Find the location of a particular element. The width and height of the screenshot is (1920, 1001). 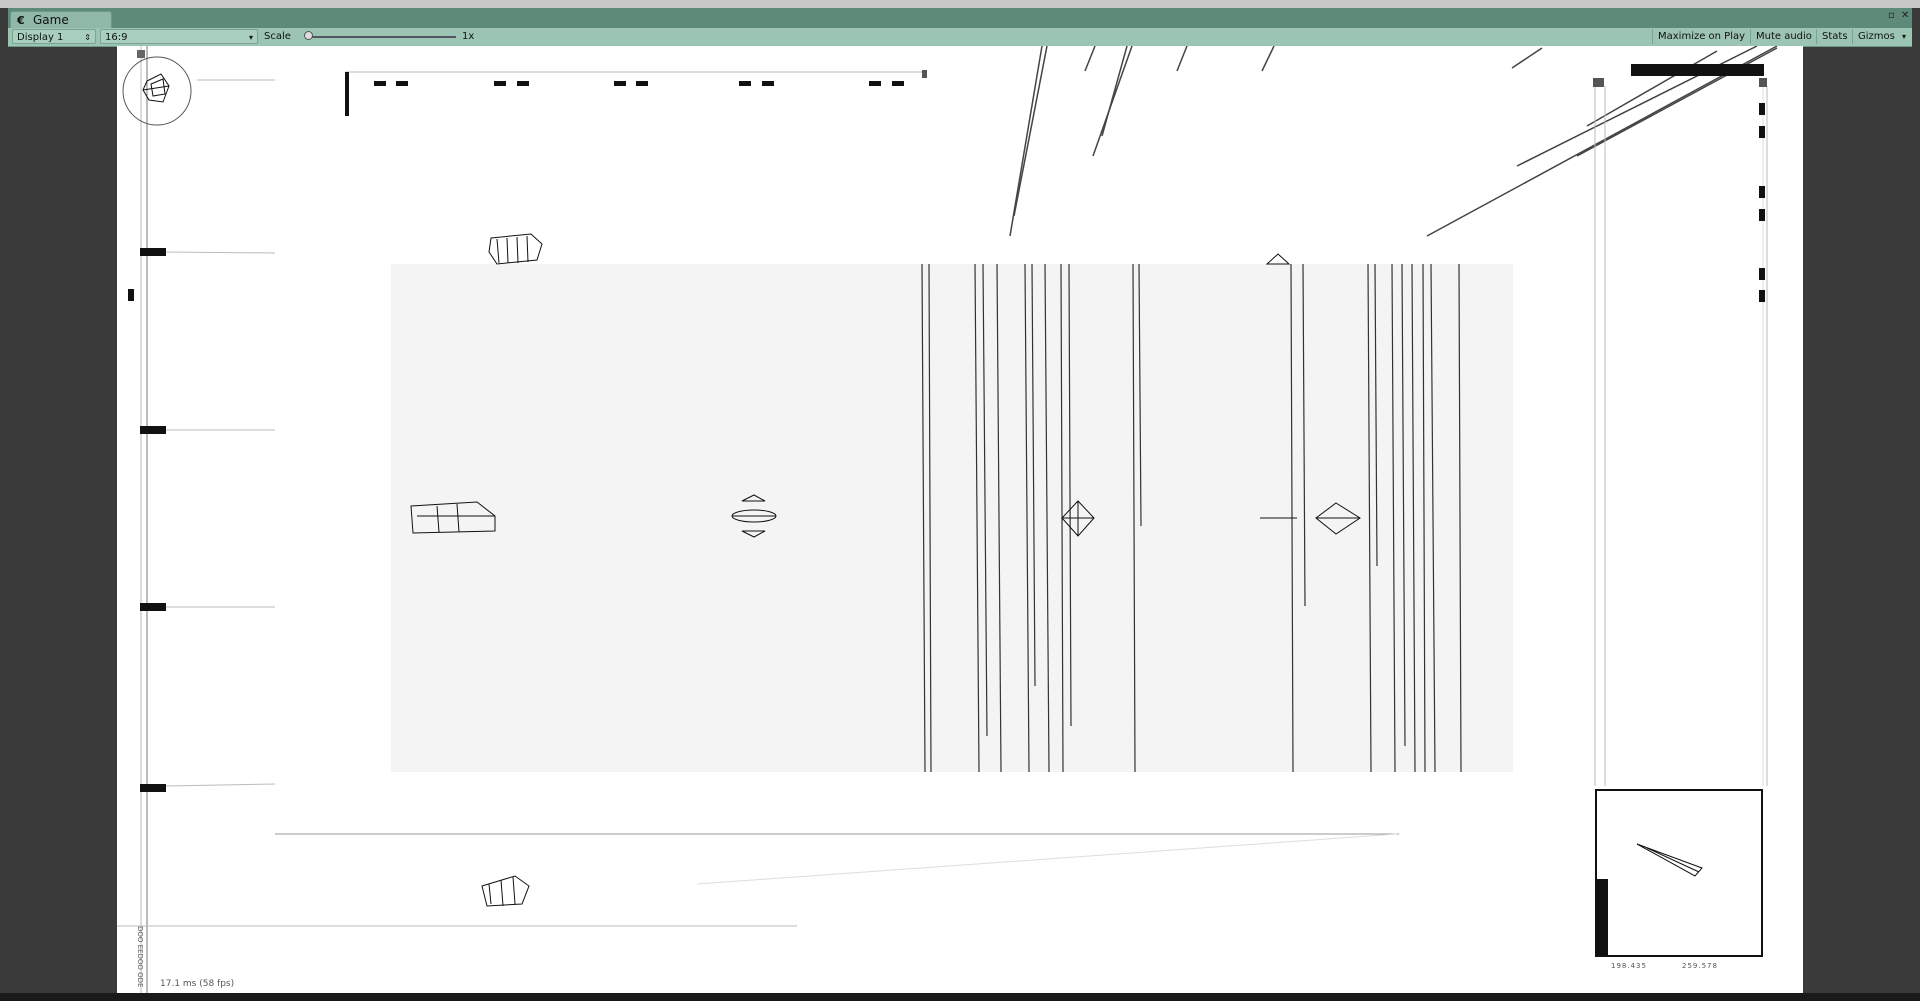

minimap-frame is located at coordinates (1679, 873).